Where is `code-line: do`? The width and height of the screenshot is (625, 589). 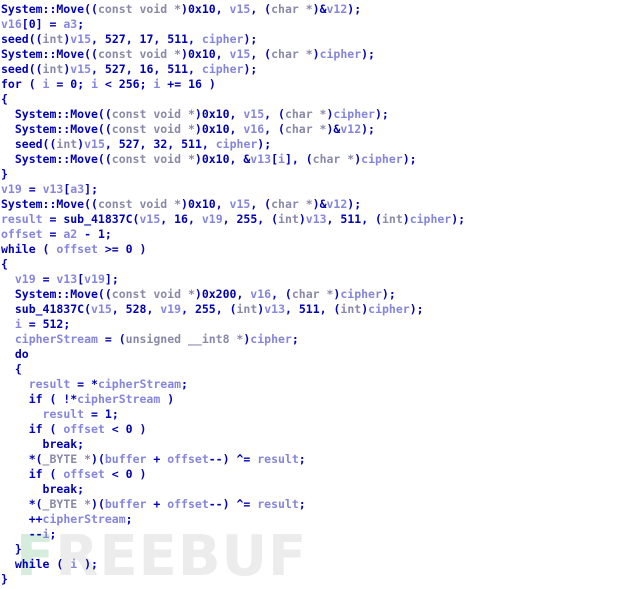
code-line: do is located at coordinates (313, 354).